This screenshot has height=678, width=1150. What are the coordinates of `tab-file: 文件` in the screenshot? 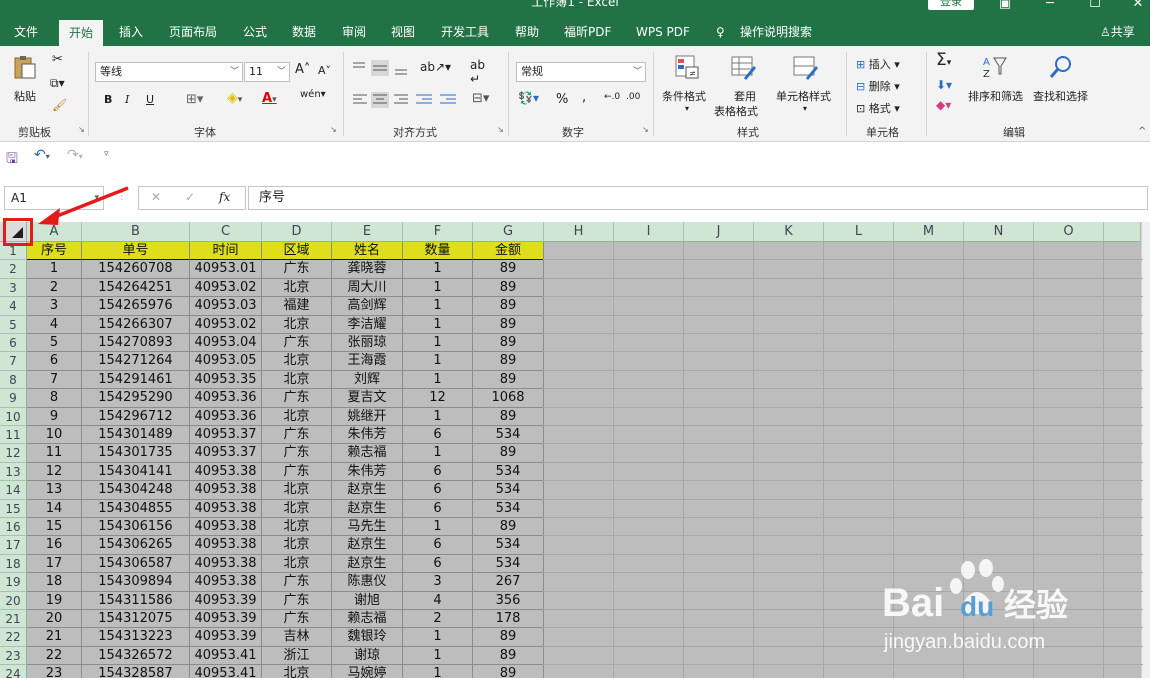 It's located at (26, 32).